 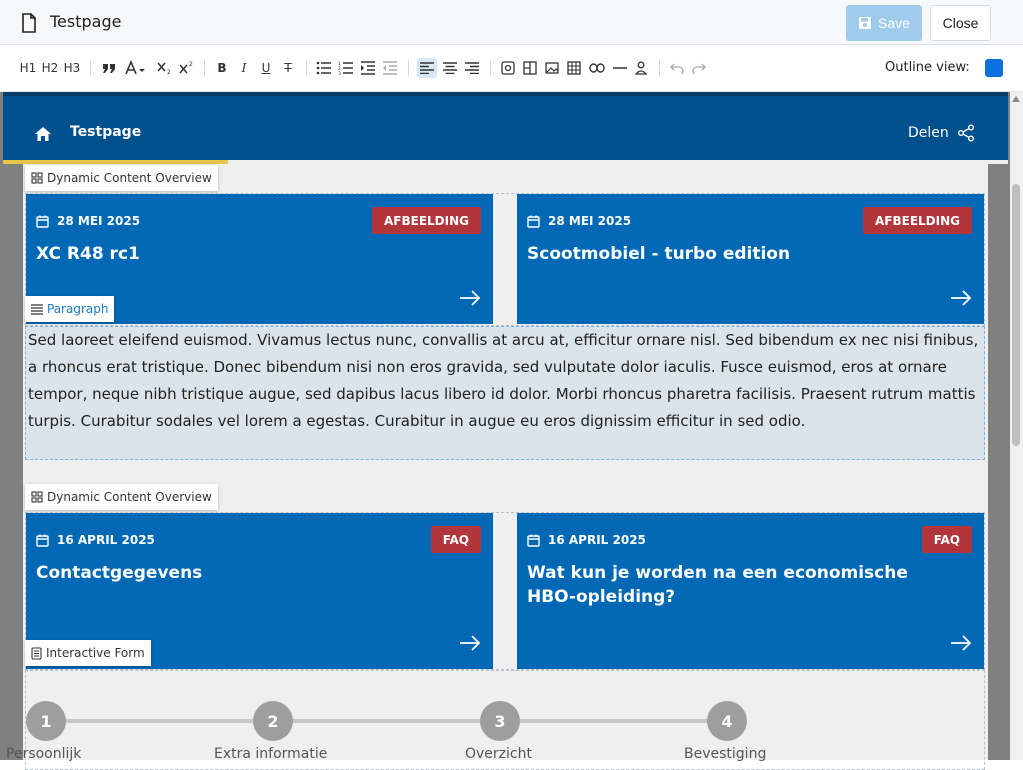 What do you see at coordinates (386, 721) in the screenshot?
I see `stepper-track` at bounding box center [386, 721].